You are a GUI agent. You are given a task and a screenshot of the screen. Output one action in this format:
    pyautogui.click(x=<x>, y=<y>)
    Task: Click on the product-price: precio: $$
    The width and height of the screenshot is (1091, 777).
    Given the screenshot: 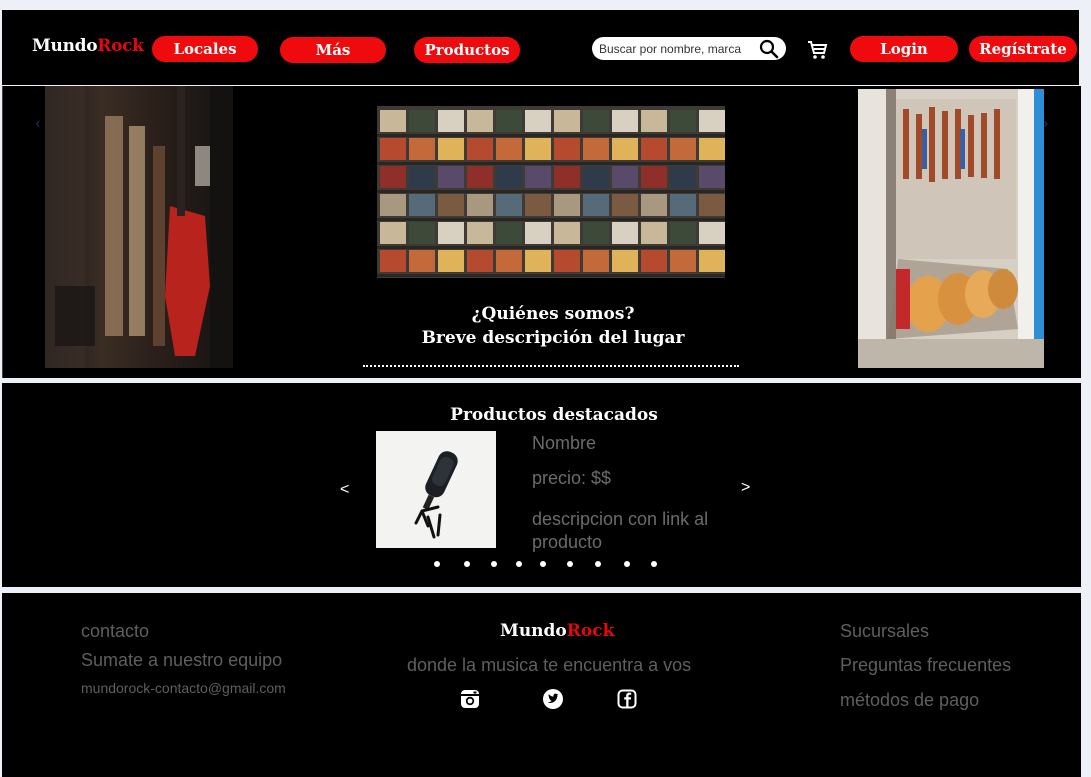 What is the action you would take?
    pyautogui.click(x=572, y=478)
    